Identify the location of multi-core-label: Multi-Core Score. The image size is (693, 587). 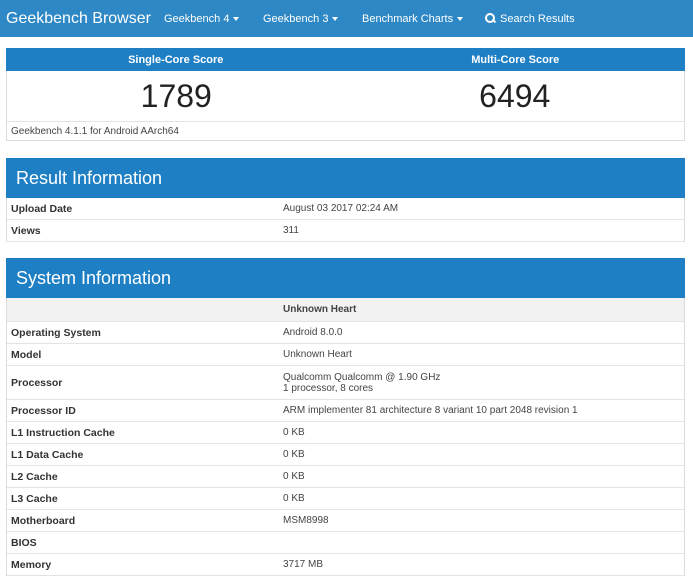
(515, 59).